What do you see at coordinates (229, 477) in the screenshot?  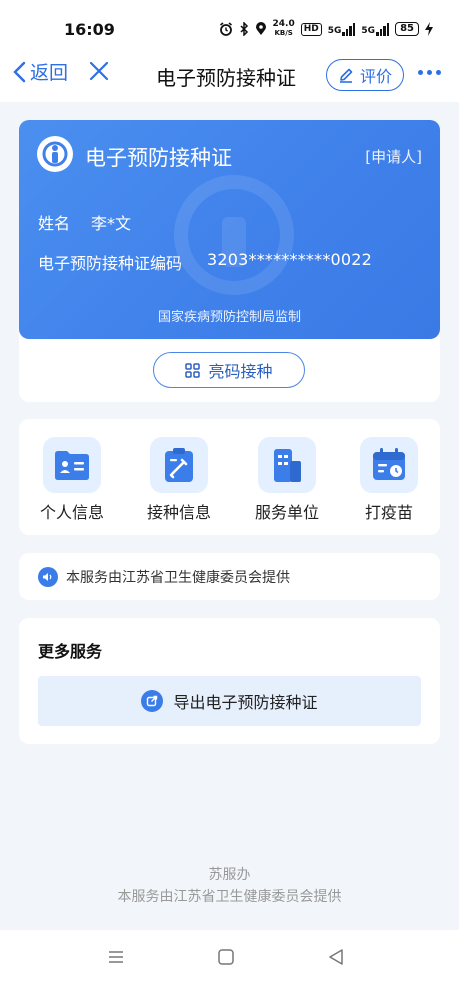 I see `service-grid: 个人信息 接种信息 服务单位 打疫苗` at bounding box center [229, 477].